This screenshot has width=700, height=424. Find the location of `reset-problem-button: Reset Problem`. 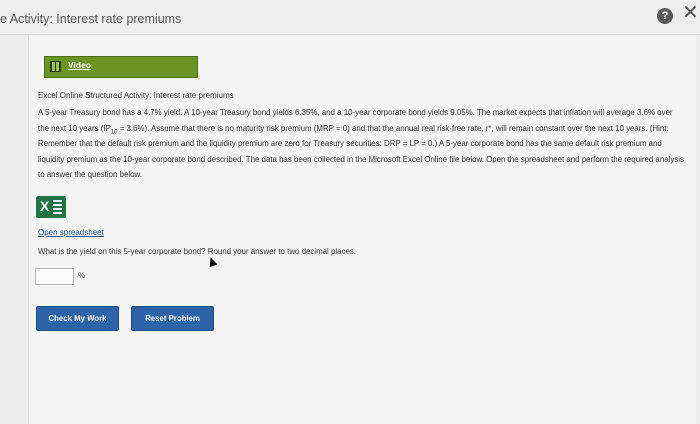

reset-problem-button: Reset Problem is located at coordinates (172, 318).